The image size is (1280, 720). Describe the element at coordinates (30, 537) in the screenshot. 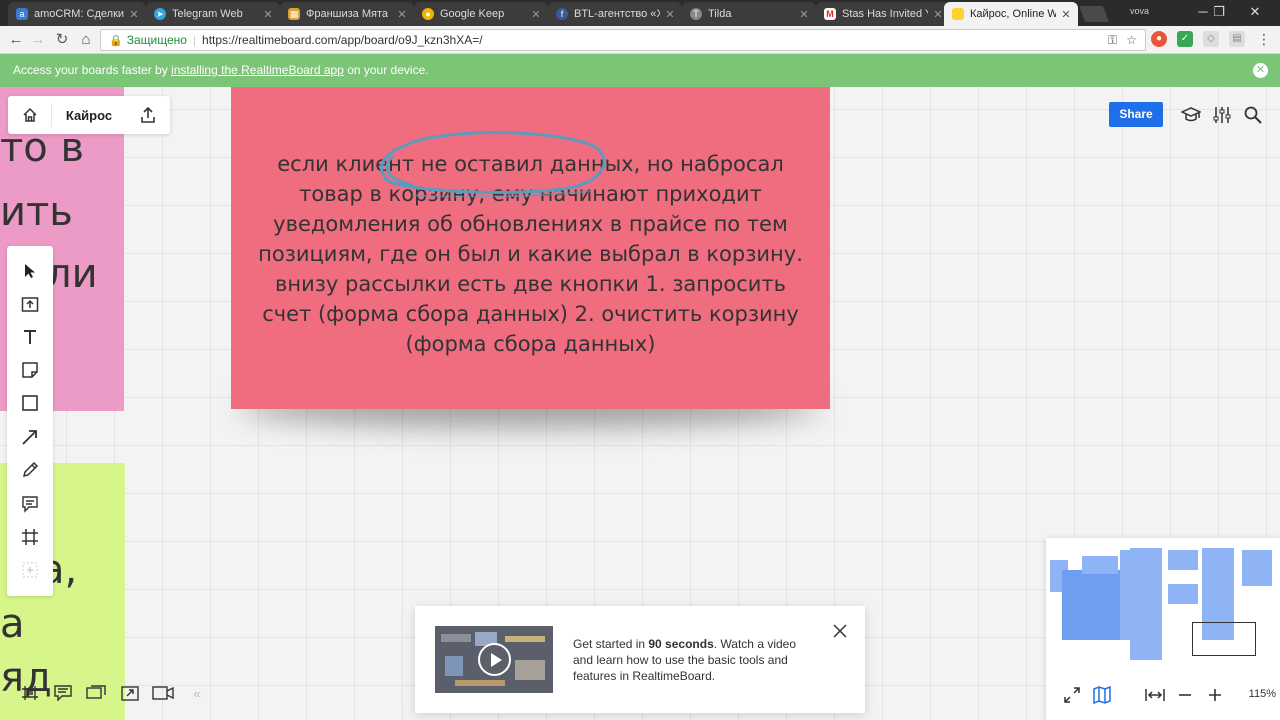

I see `frame-tool-icon` at that location.